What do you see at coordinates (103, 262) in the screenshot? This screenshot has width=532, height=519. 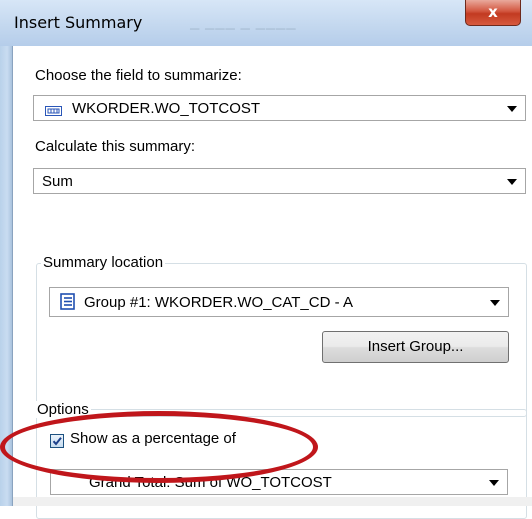 I see `summary-location-label: Summary location` at bounding box center [103, 262].